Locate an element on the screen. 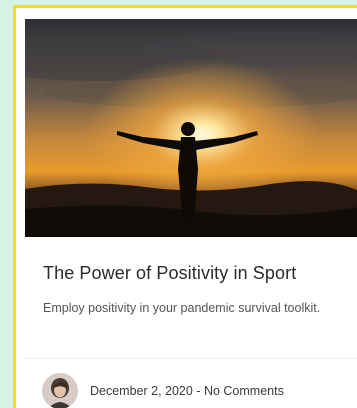 The image size is (357, 408). post-title-link: The Power of Positivity in Sport is located at coordinates (200, 273).